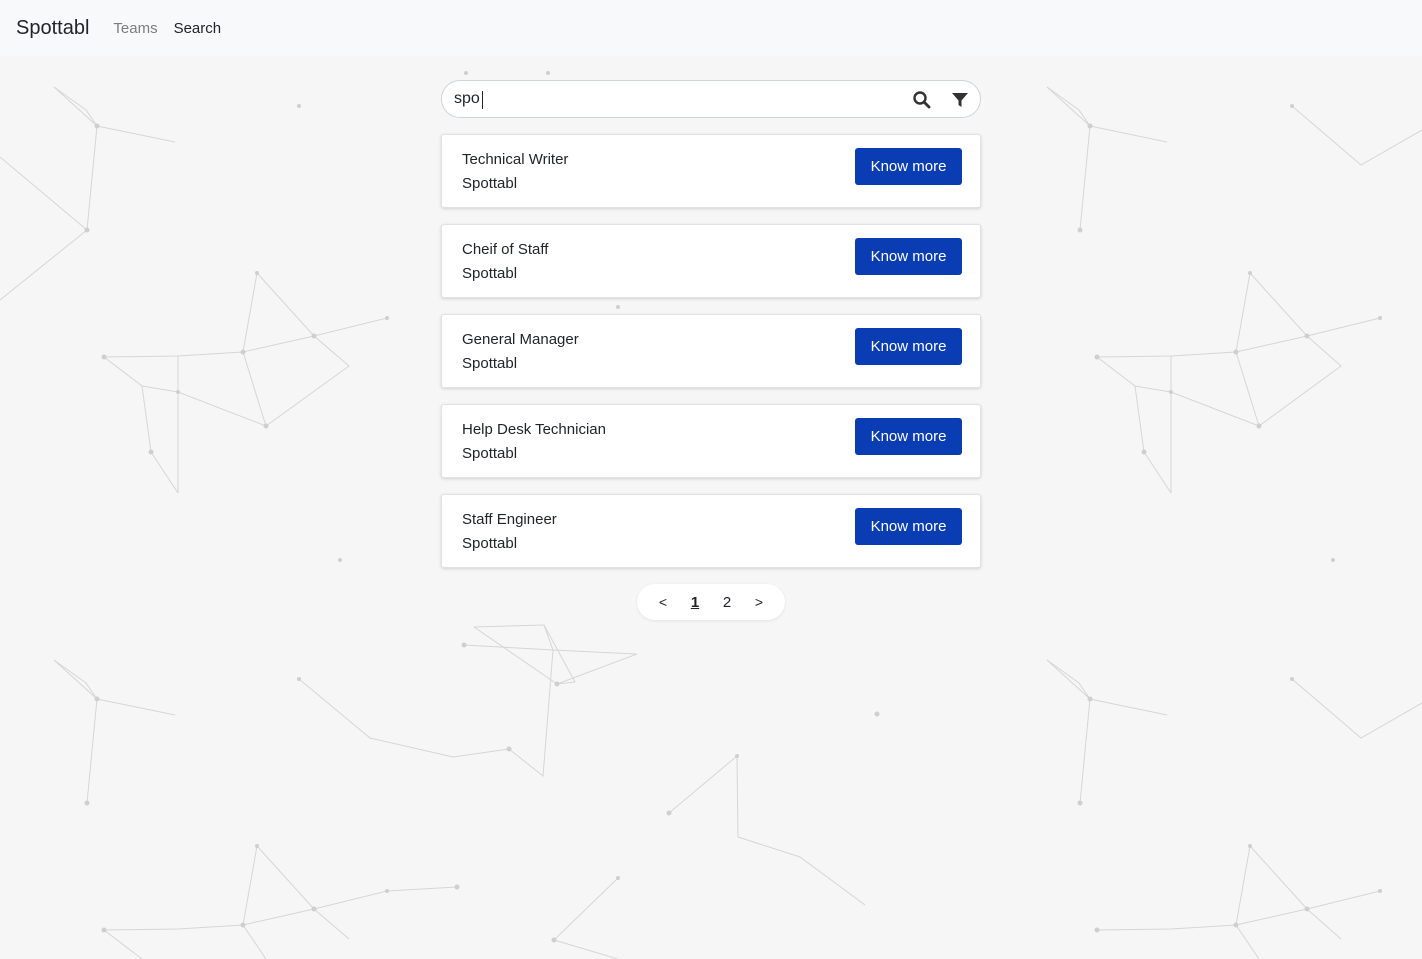 The height and width of the screenshot is (959, 1422). I want to click on job-title: Technical Writer, so click(515, 159).